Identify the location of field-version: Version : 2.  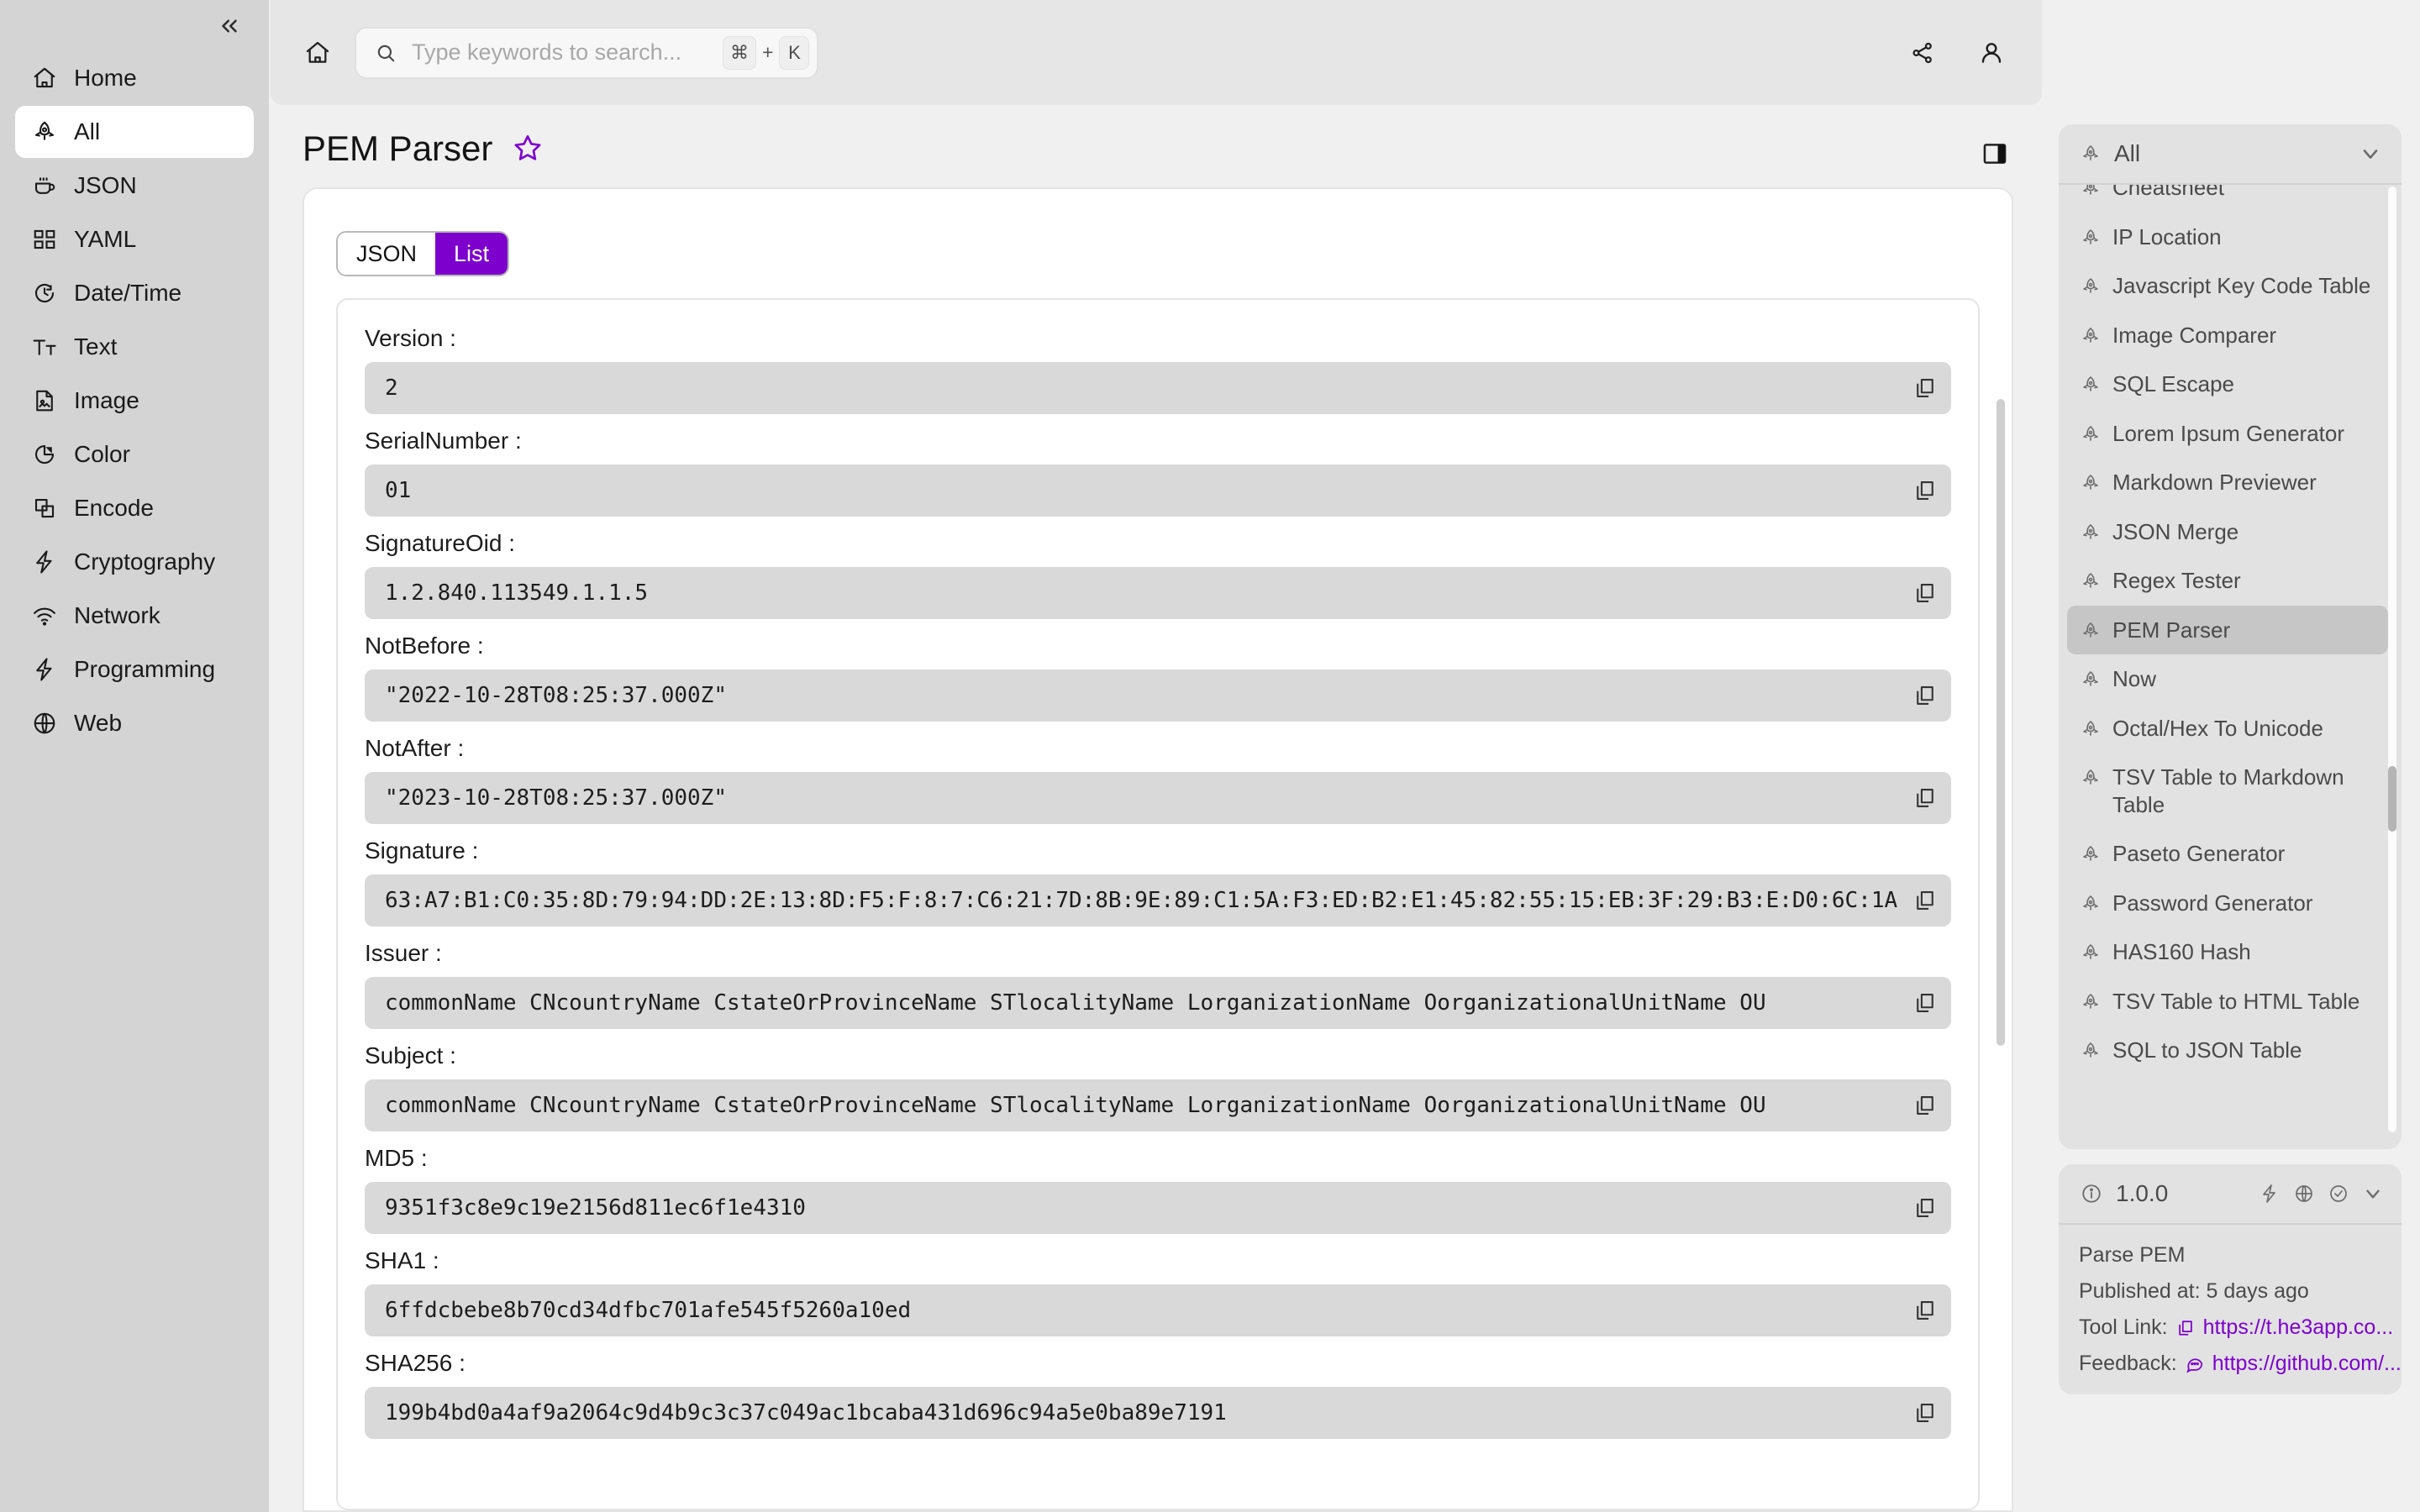
(1158, 369).